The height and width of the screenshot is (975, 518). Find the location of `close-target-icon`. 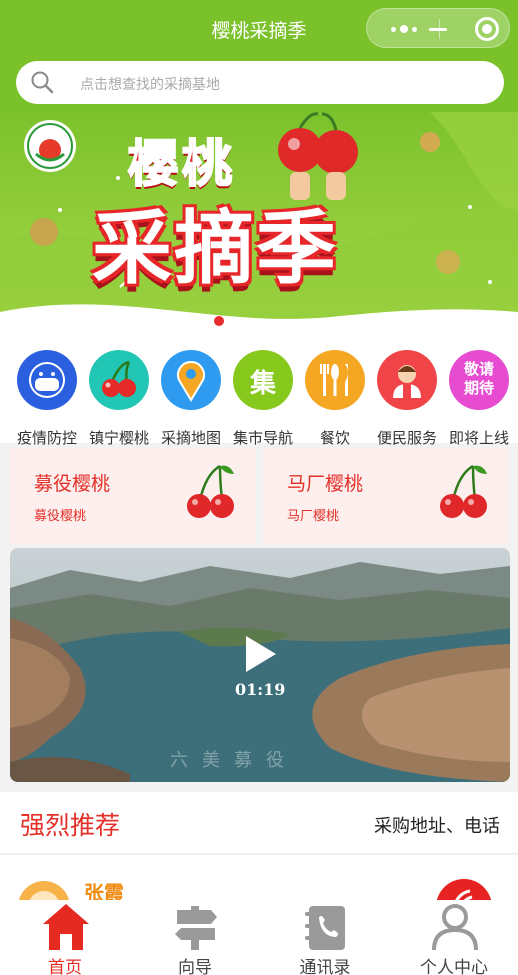

close-target-icon is located at coordinates (487, 29).